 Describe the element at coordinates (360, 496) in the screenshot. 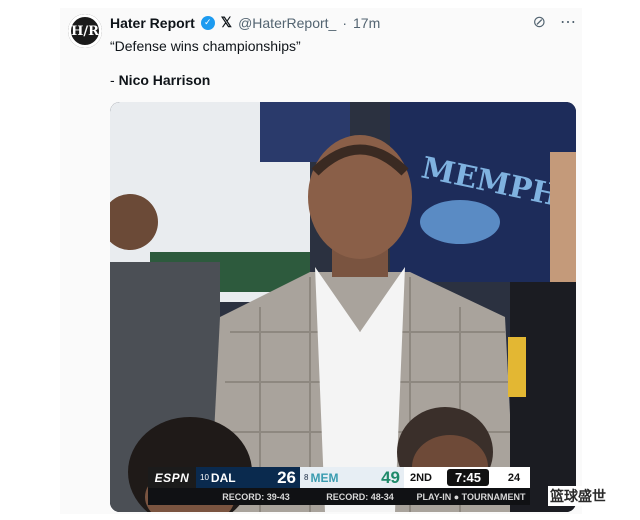

I see `home-record: RECORD: 48-34` at that location.